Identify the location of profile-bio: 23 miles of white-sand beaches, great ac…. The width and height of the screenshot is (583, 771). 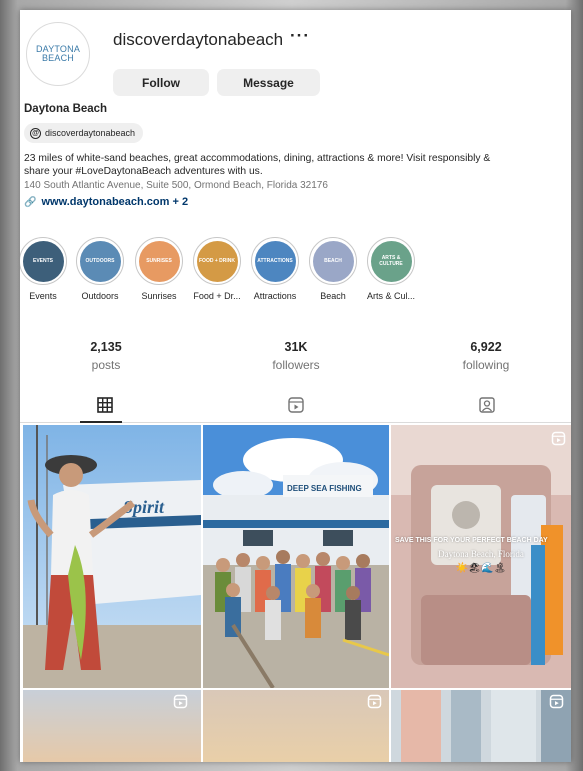
(294, 165).